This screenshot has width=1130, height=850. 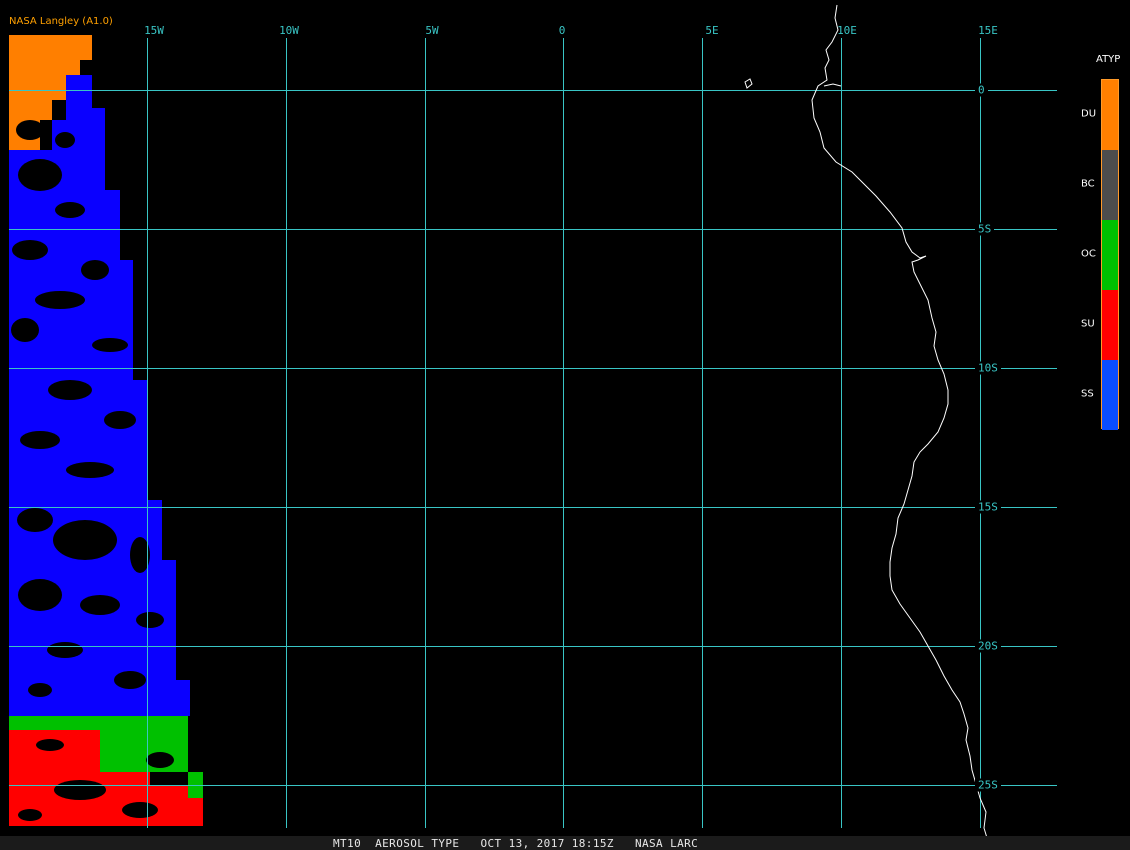 I want to click on lon-label-5w: 5W, so click(x=432, y=30).